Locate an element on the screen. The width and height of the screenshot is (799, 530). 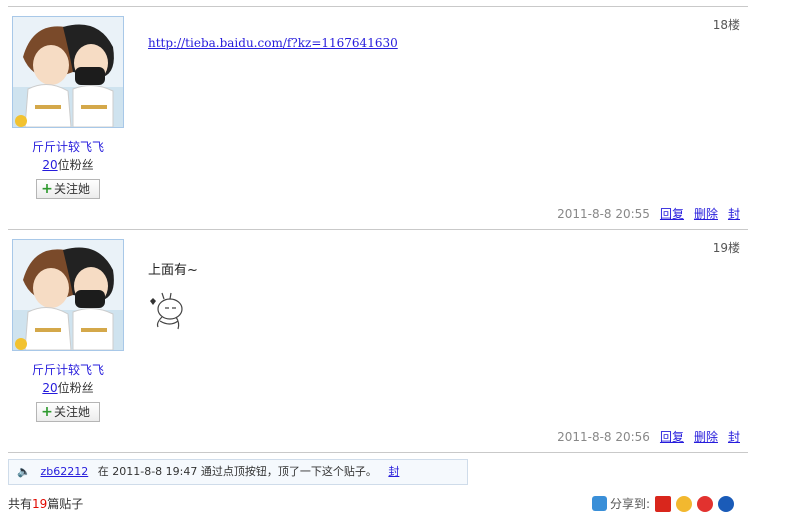
post-content: http://tieba.baidu.com/f?kz=1167641630 is located at coordinates (273, 43).